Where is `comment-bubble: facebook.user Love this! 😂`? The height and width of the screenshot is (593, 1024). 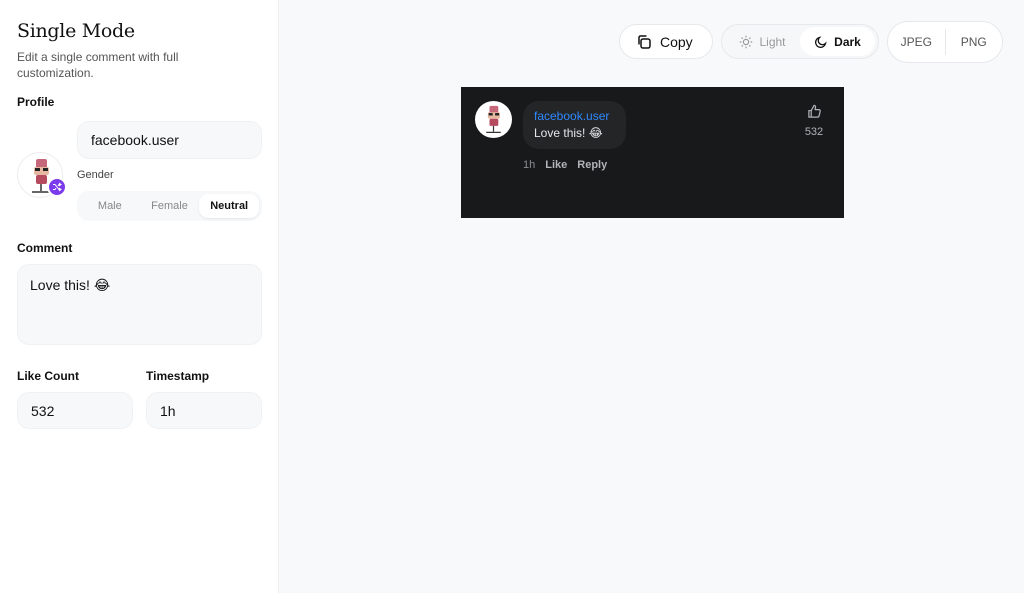 comment-bubble: facebook.user Love this! 😂 is located at coordinates (574, 125).